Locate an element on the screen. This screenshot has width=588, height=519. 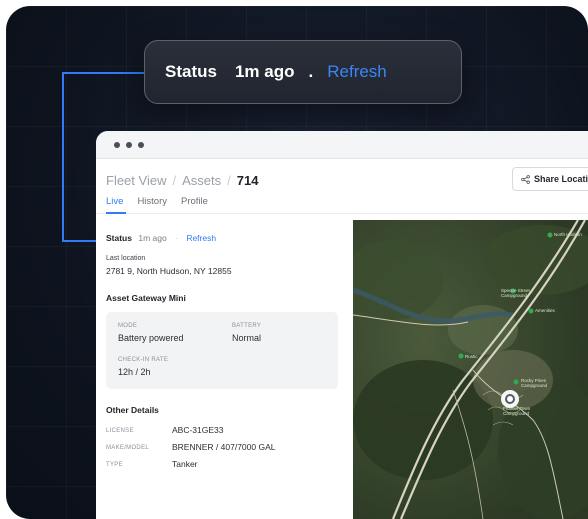
breadcrumb-root-link: Fleet View is located at coordinates (136, 180).